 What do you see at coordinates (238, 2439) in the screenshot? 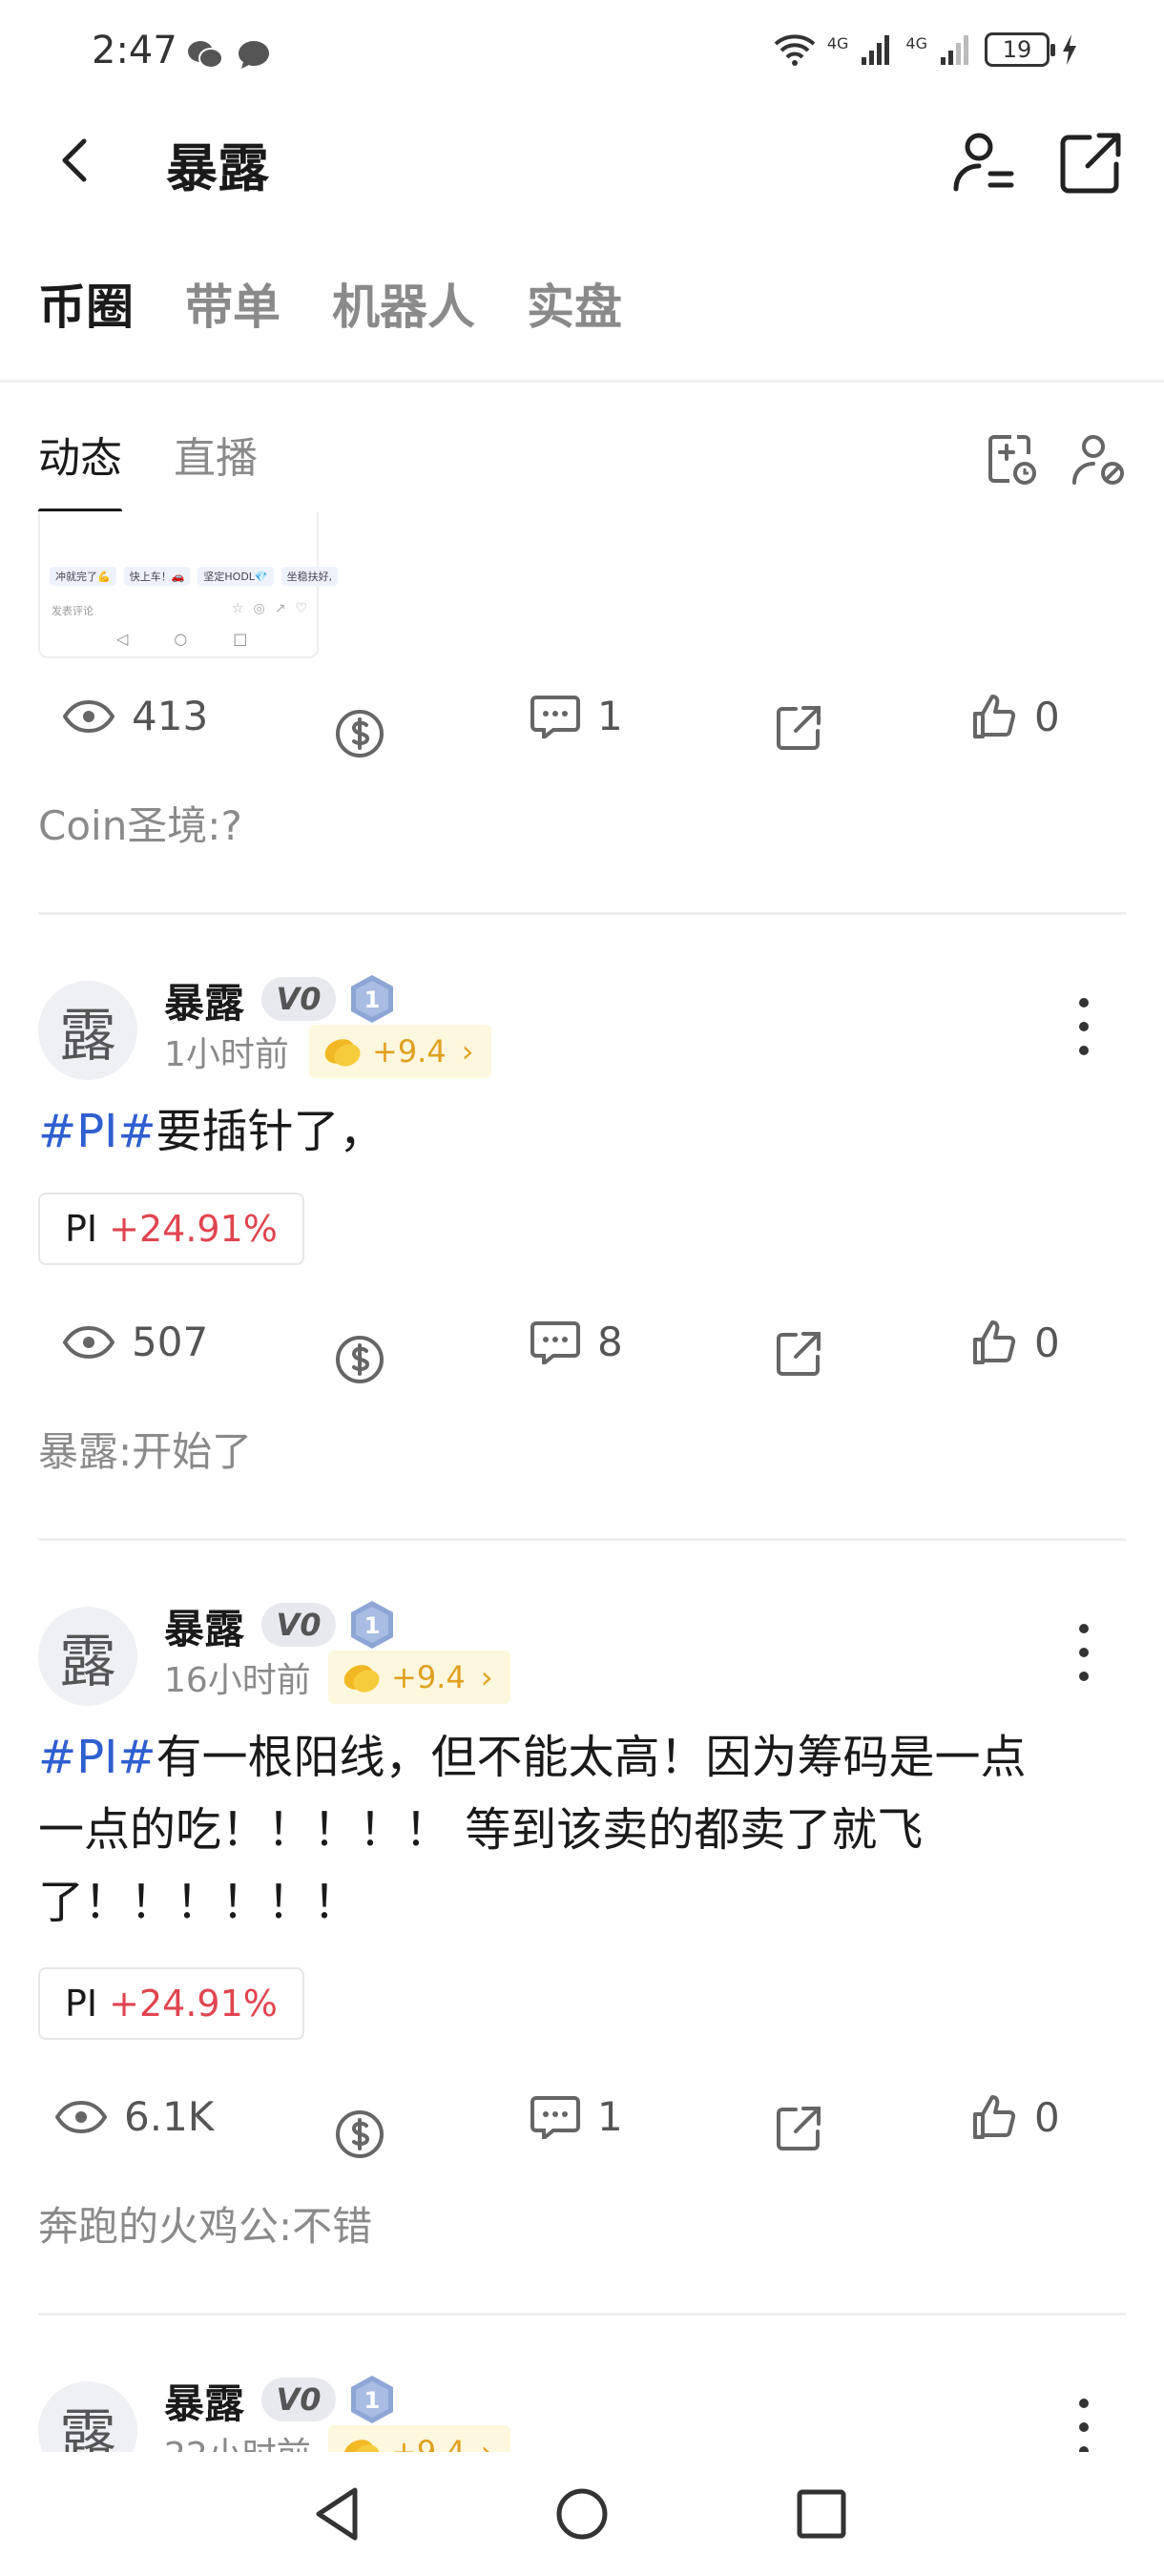
I see `post-time: 22小时前` at bounding box center [238, 2439].